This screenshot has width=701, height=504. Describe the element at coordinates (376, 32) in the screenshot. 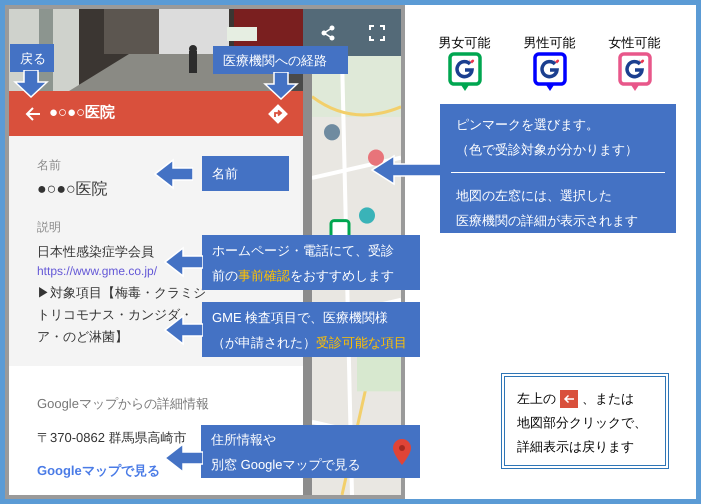

I see `fullscreen-icon` at that location.